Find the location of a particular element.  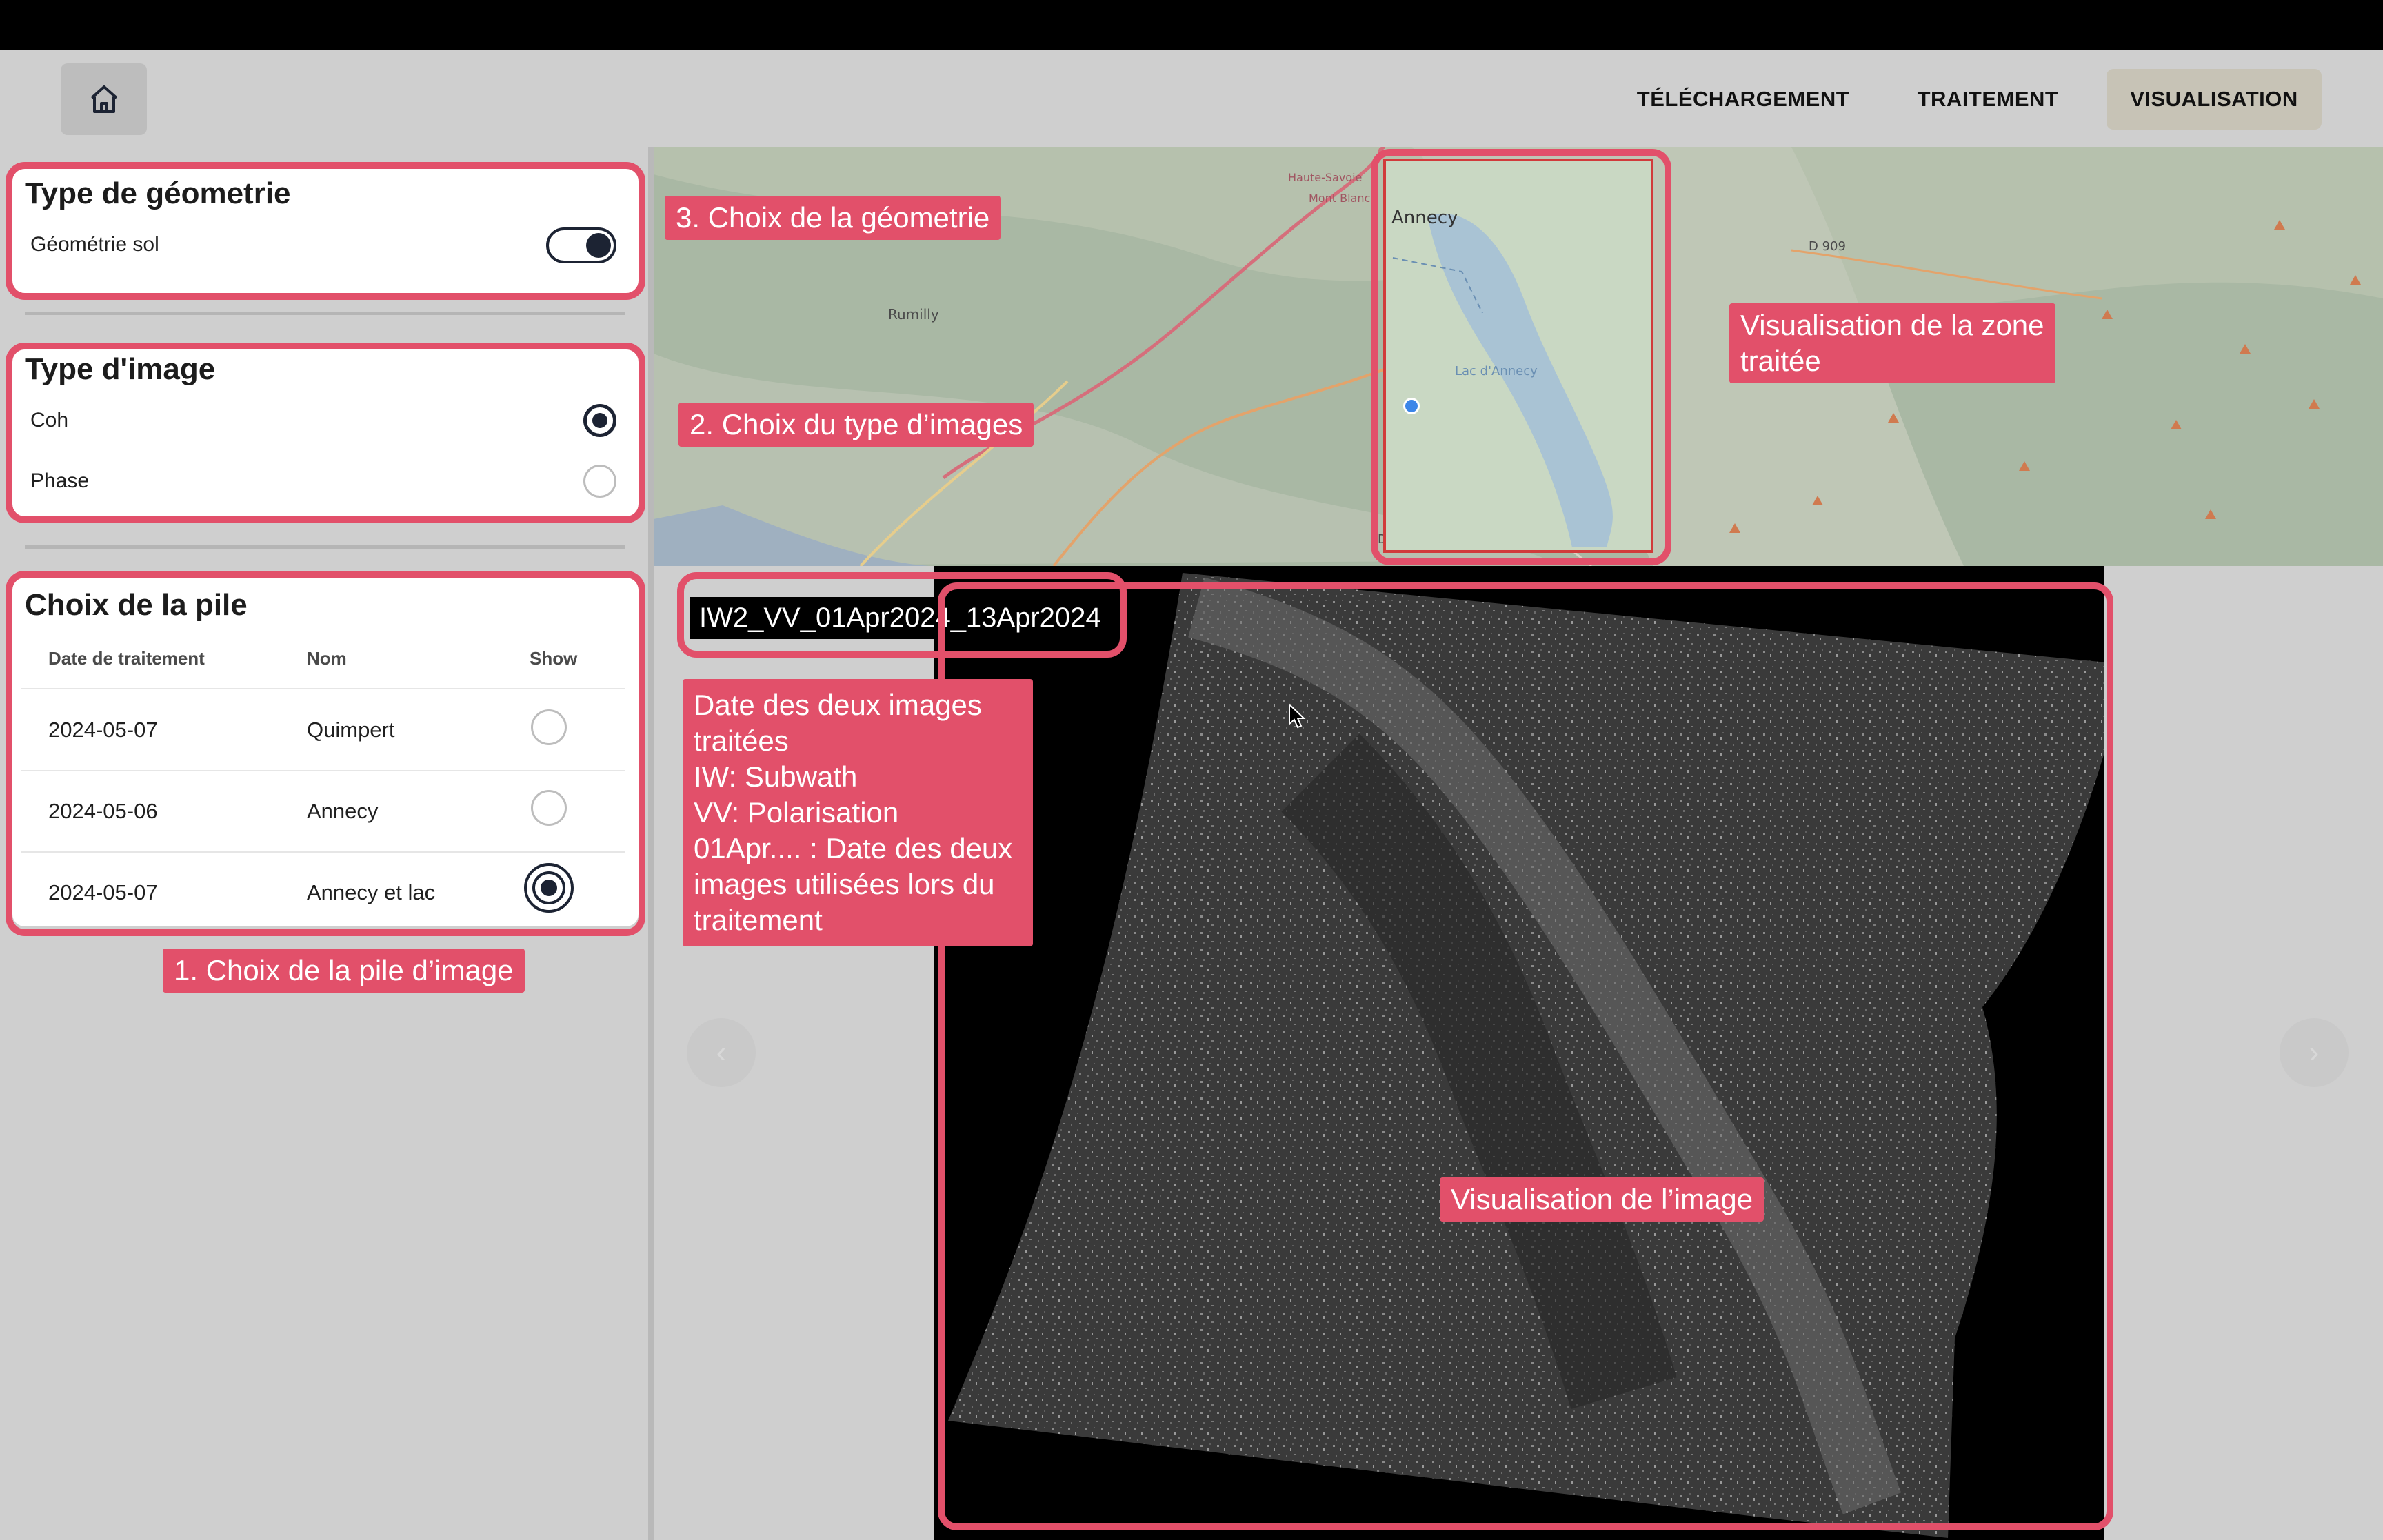

geometry-title: Type de géometrie is located at coordinates (158, 193).